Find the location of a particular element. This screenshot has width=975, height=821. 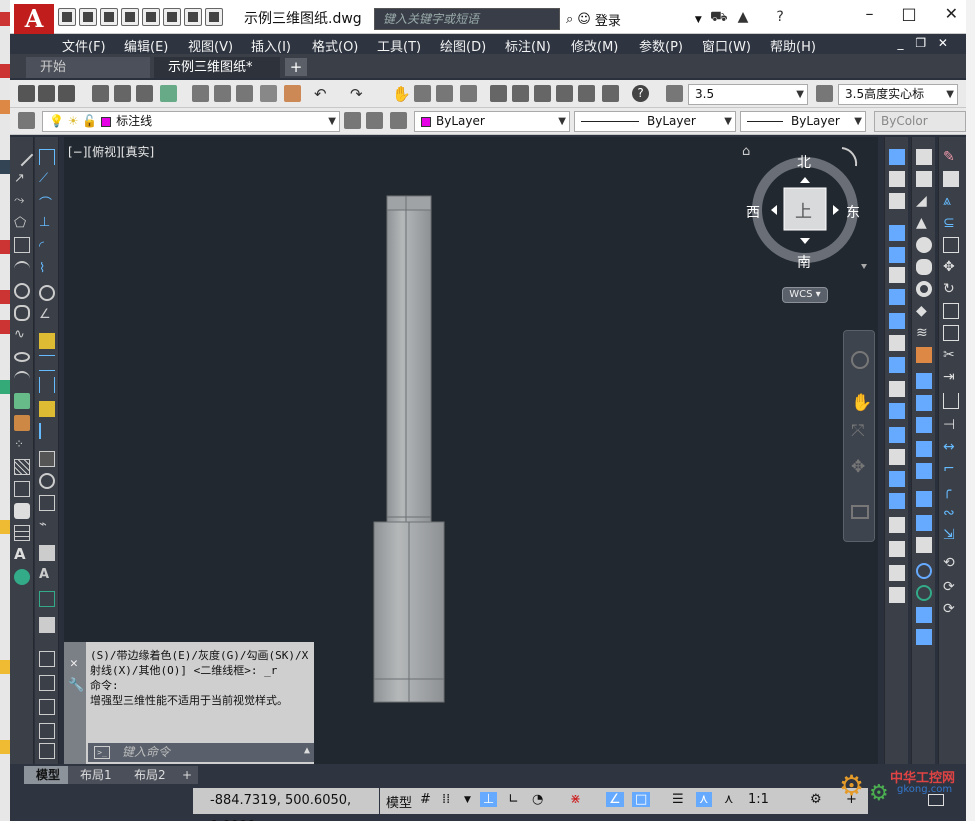

cylinder-icon is located at coordinates (924, 267).